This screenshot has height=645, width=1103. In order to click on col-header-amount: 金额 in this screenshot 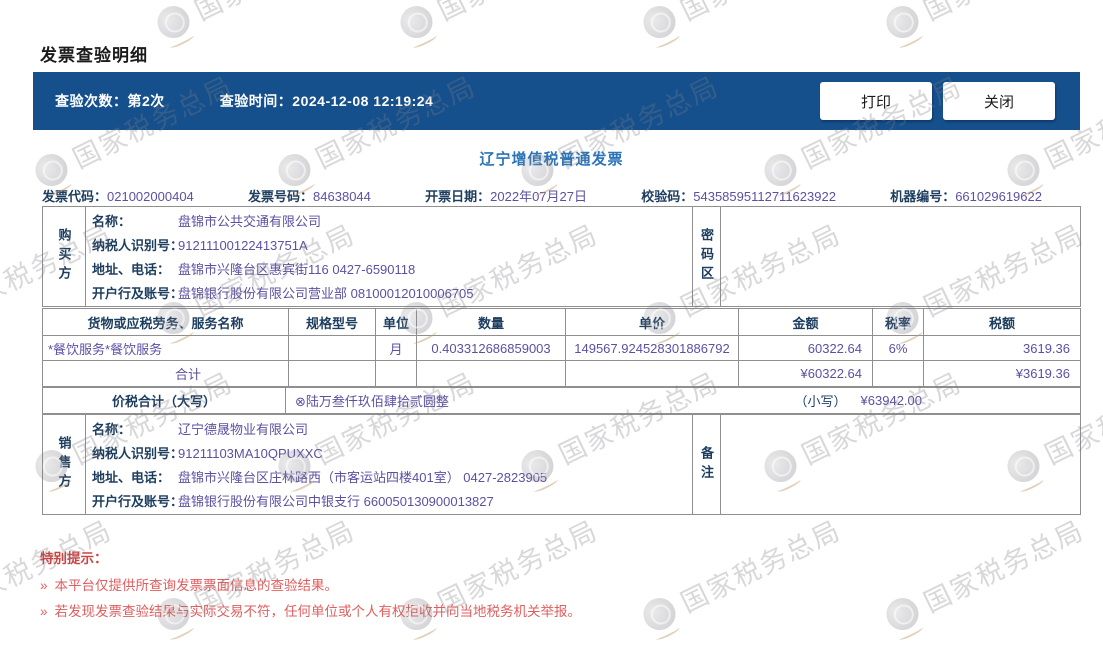, I will do `click(805, 322)`.